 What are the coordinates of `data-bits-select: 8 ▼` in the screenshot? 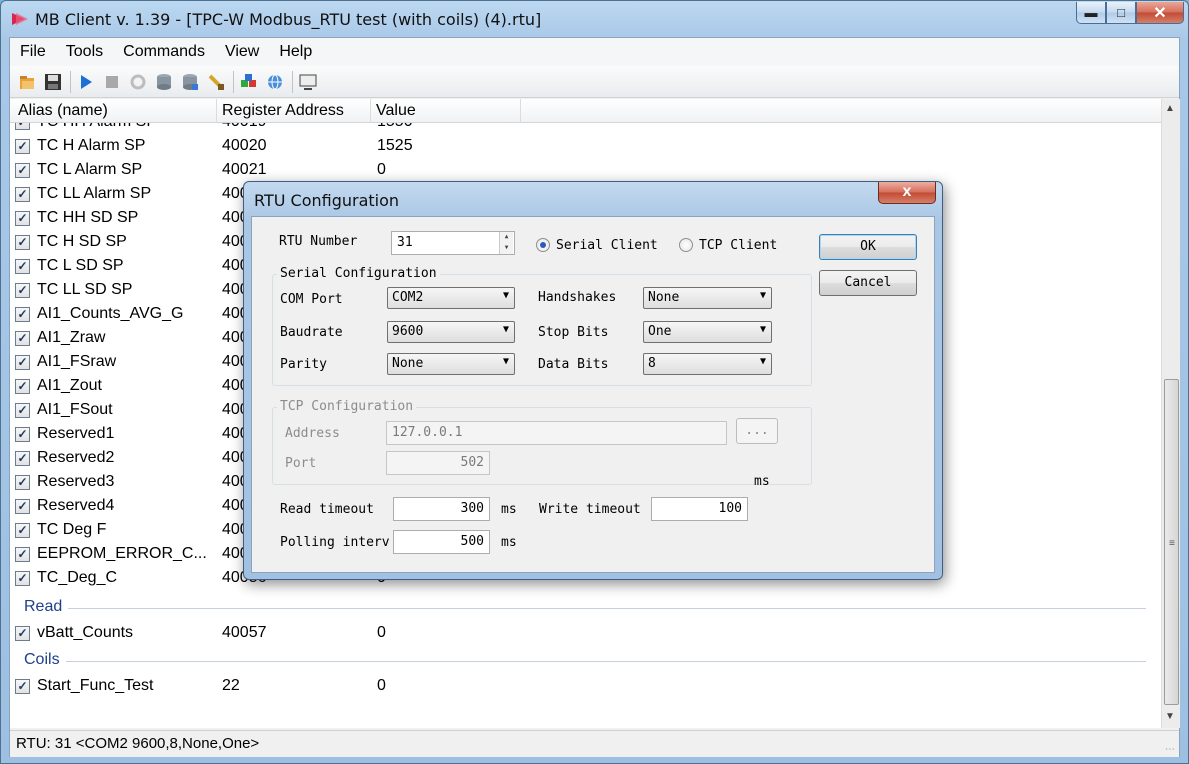 It's located at (707, 364).